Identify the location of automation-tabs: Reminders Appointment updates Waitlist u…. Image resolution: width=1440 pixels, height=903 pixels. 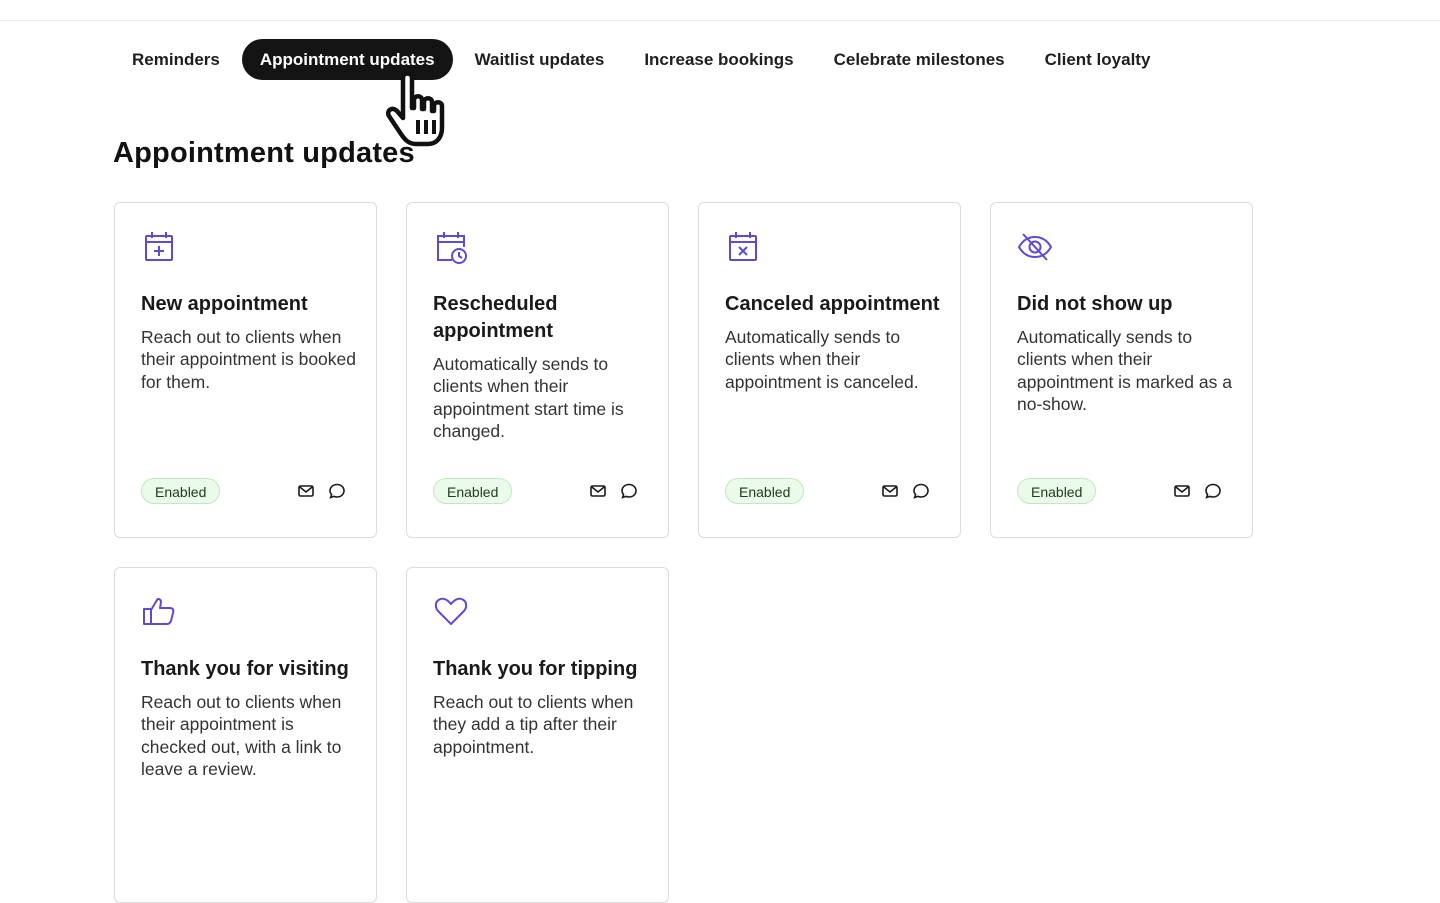
(643, 59).